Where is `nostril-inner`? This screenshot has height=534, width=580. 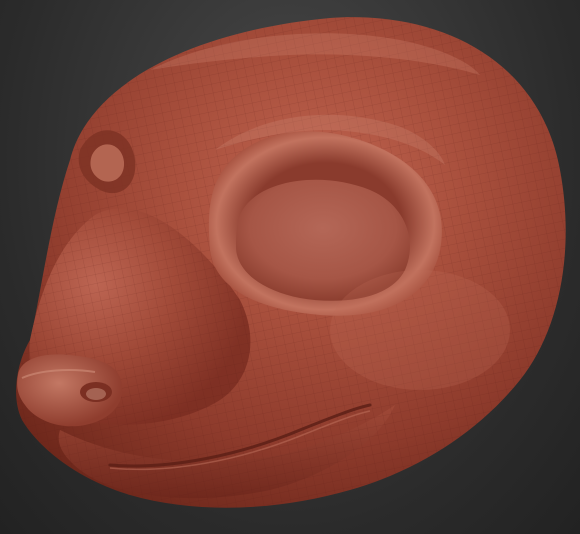 nostril-inner is located at coordinates (96, 394).